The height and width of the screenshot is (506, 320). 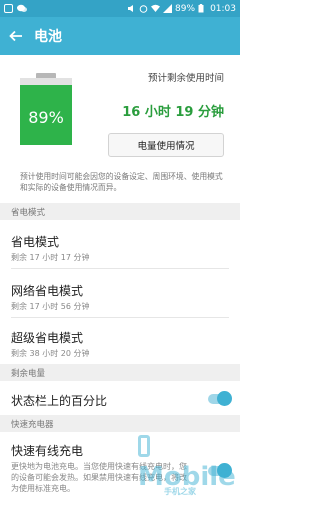 I want to click on battery-level-graphic: 89%, so click(x=46, y=109).